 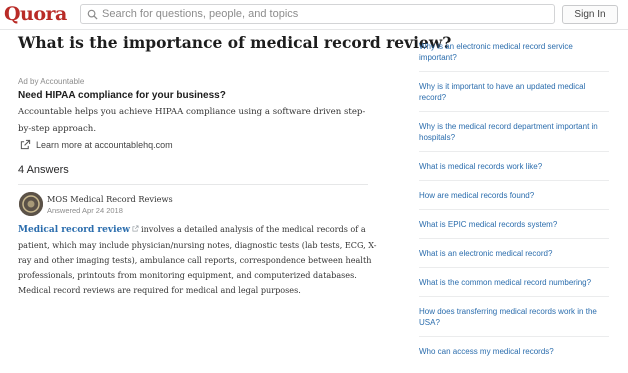 What do you see at coordinates (514, 355) in the screenshot?
I see `related-question-link: Who can access my medical records?` at bounding box center [514, 355].